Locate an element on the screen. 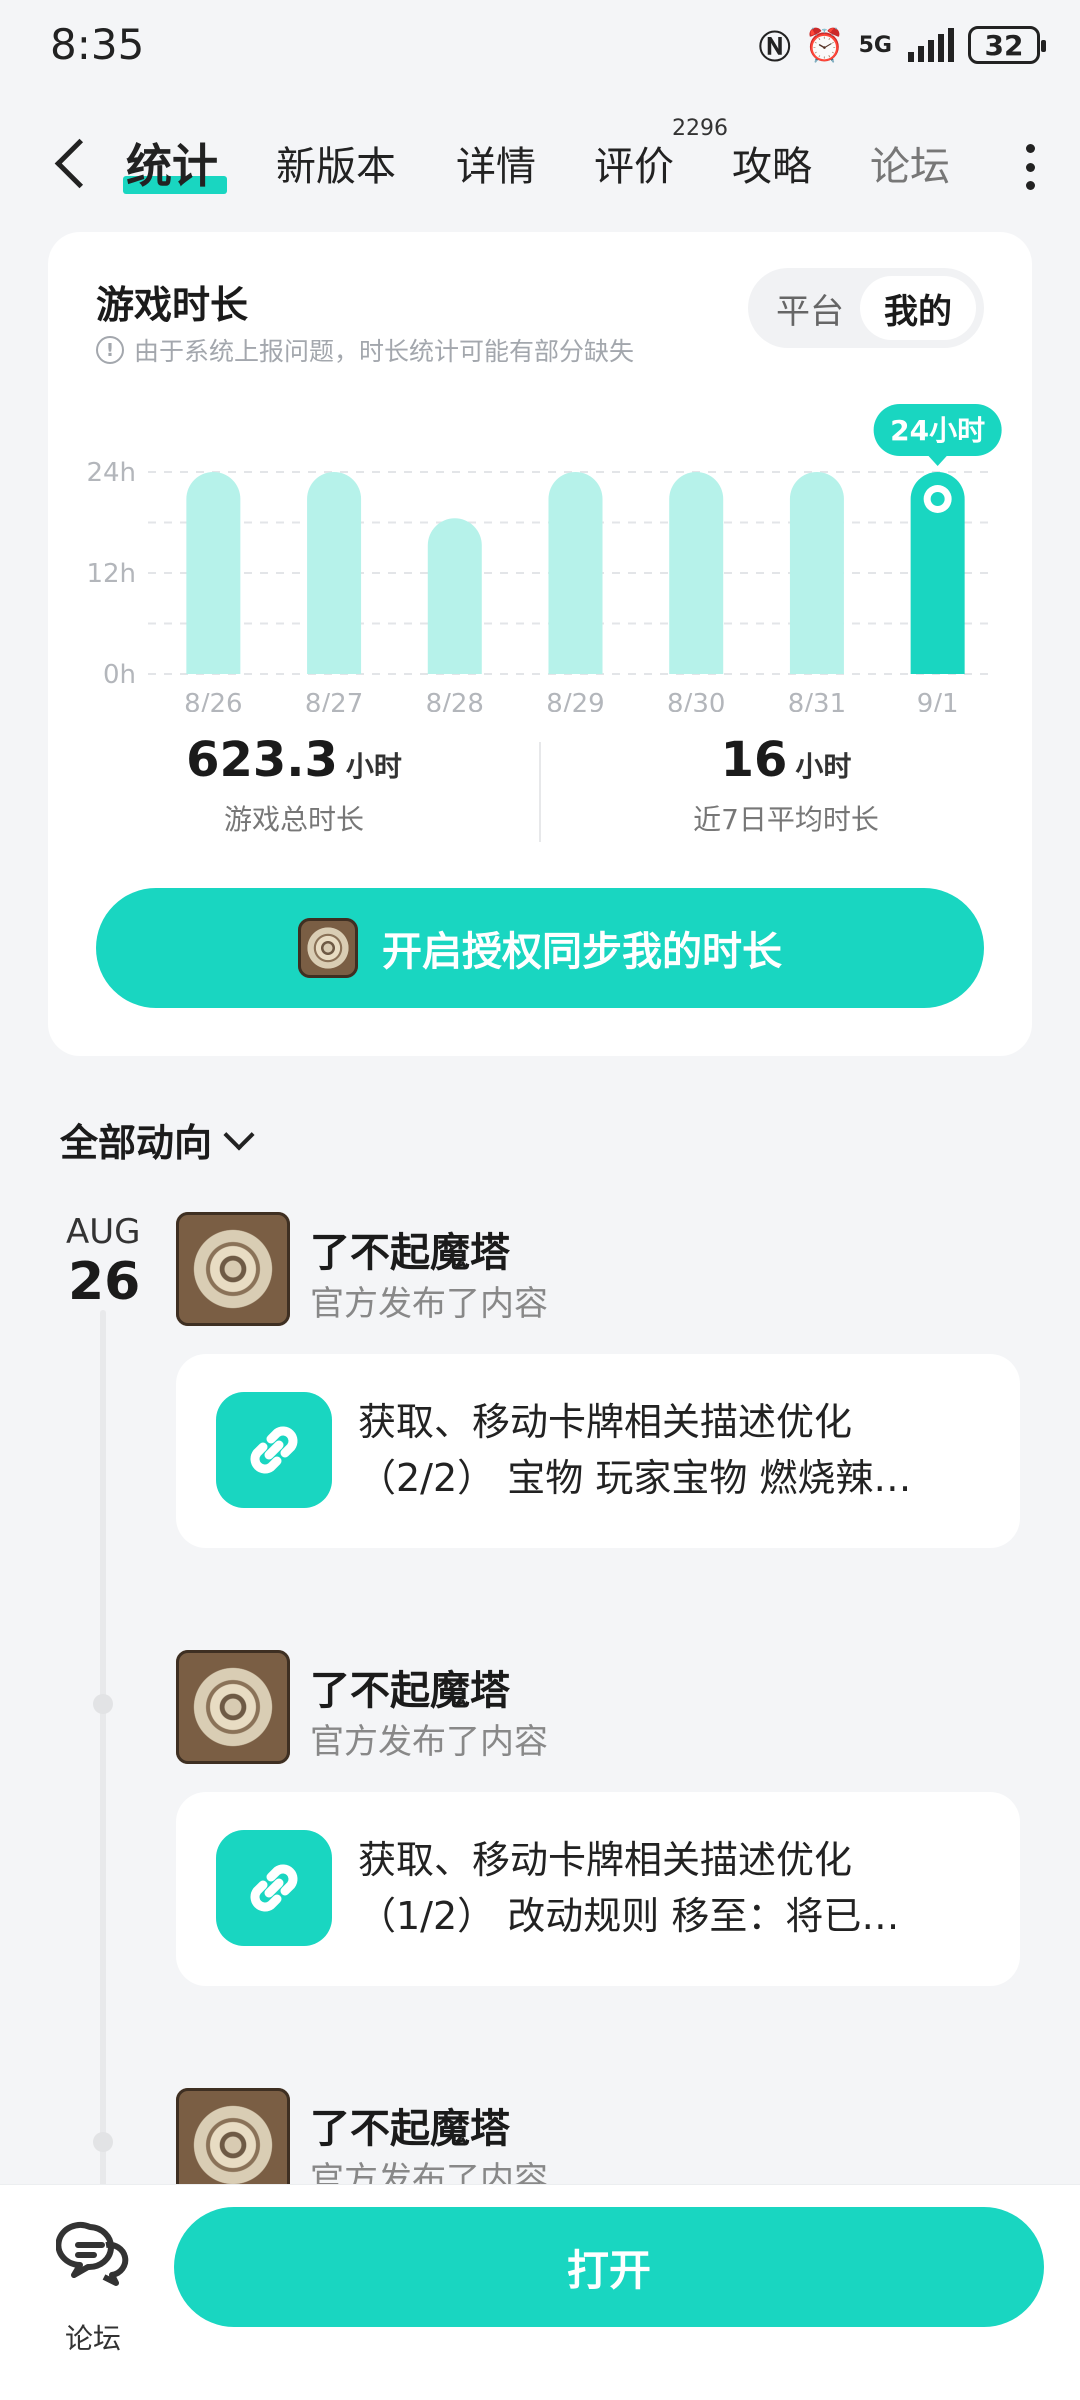  total-playtime: 623.3 小时 游戏总时长 is located at coordinates (294, 785).